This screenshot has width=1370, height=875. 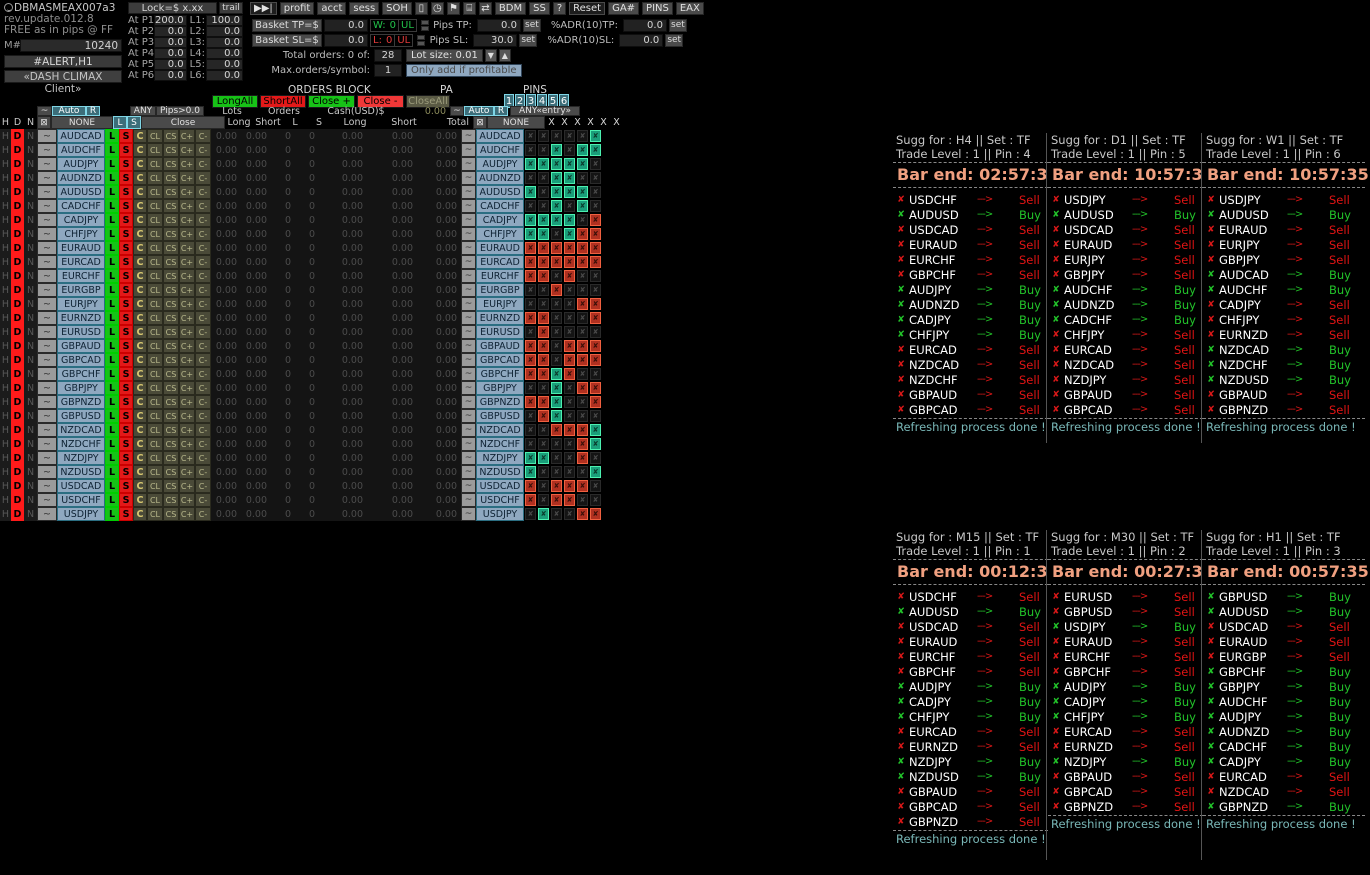 I want to click on row-long-button: L, so click(x=112, y=304).